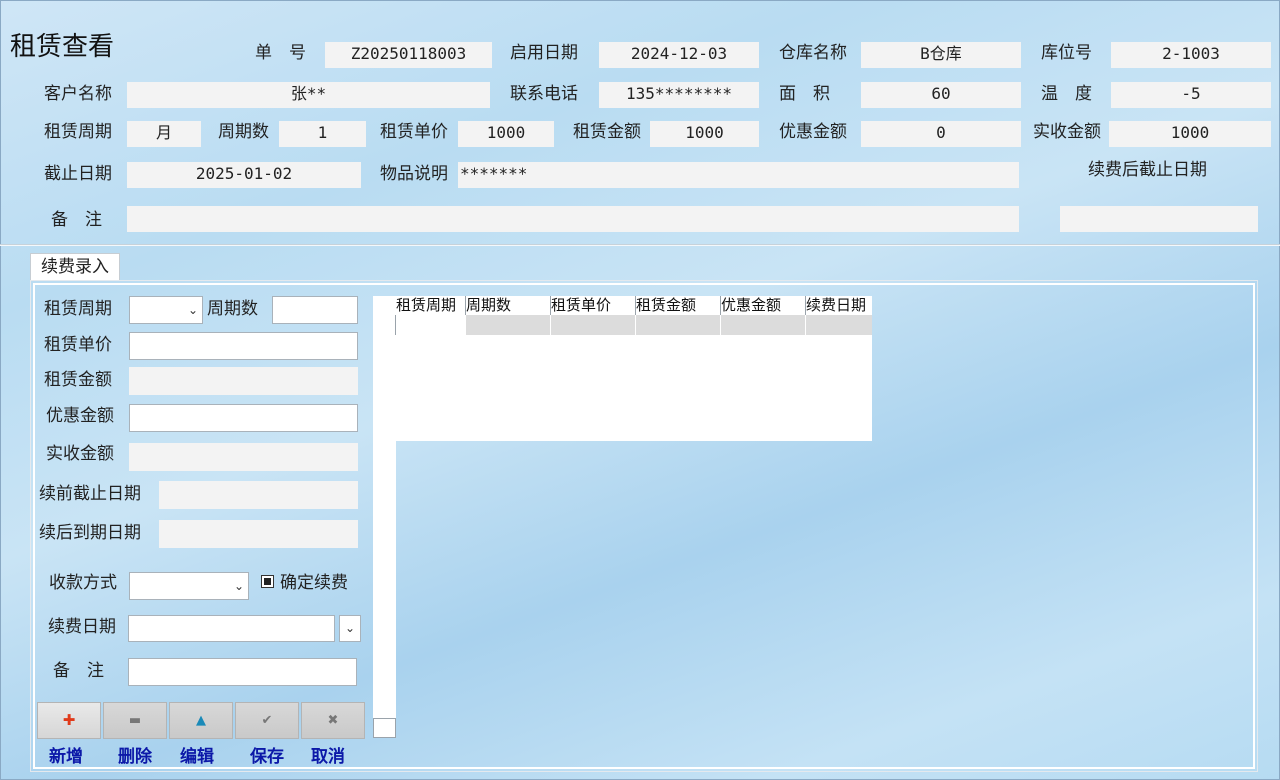 This screenshot has width=1280, height=780. Describe the element at coordinates (431, 305) in the screenshot. I see `grid-header-period: 租赁周期` at that location.